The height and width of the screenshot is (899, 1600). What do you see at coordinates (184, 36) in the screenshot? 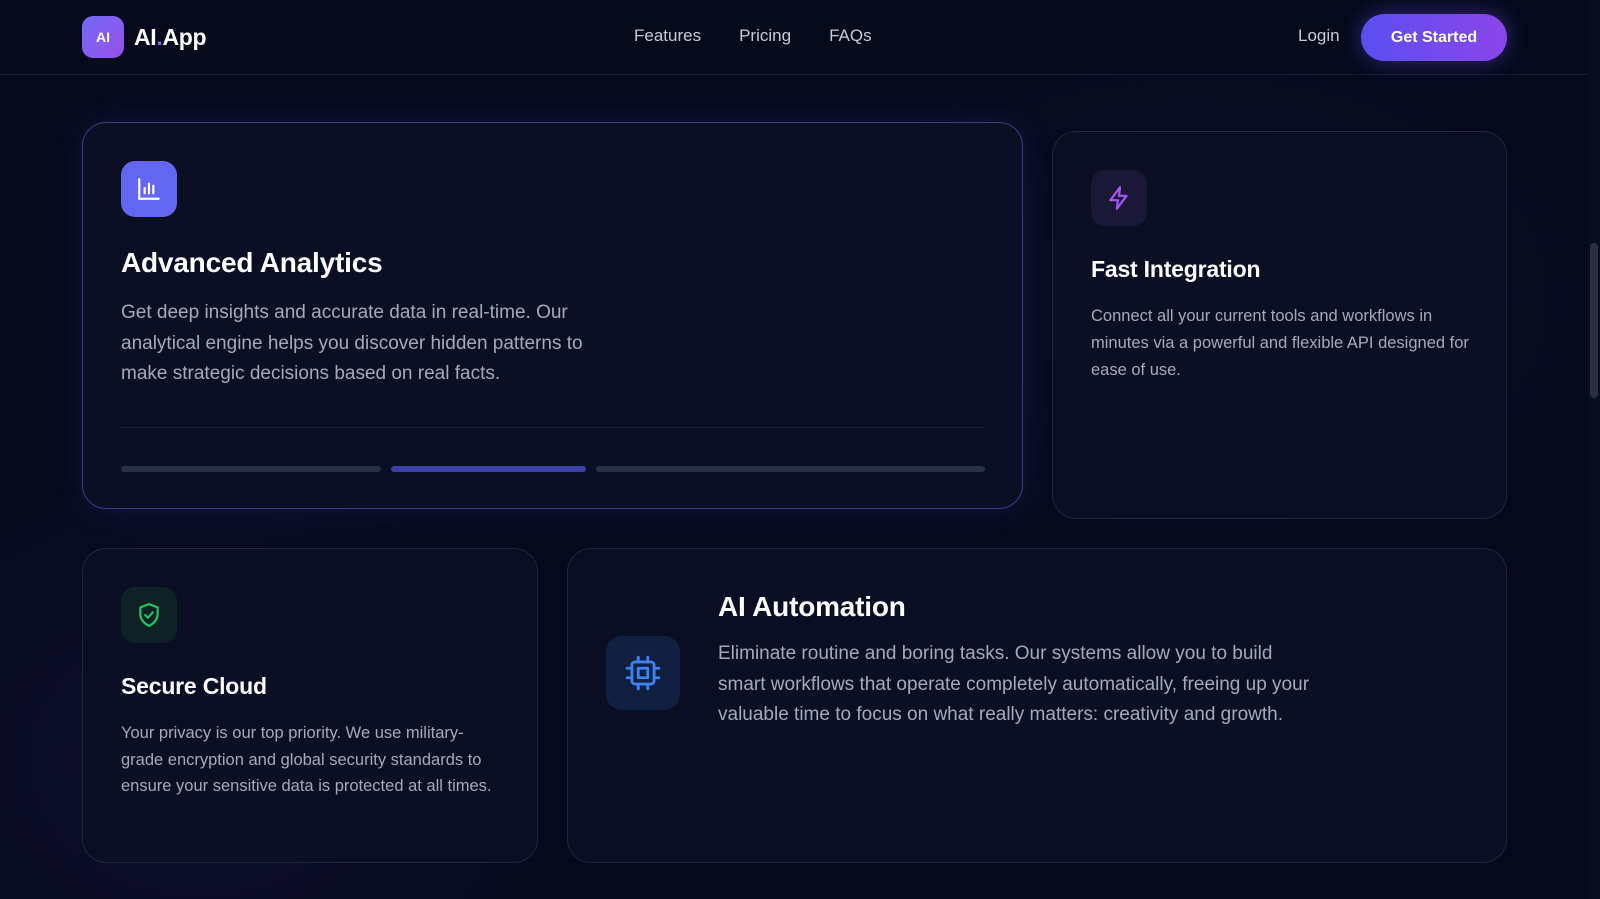
I see `logo-text-part2: App` at bounding box center [184, 36].